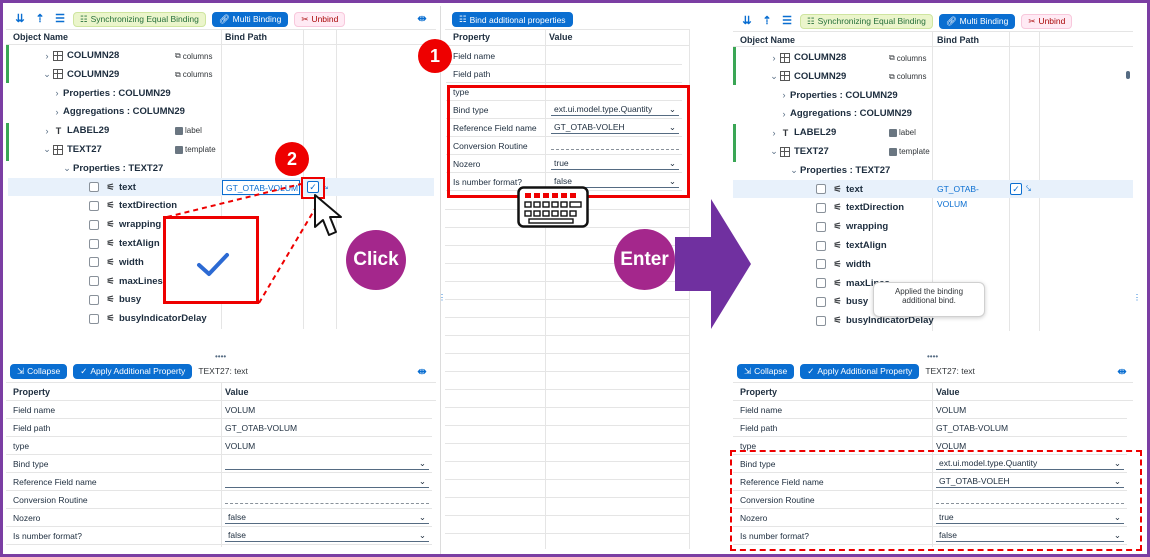 The height and width of the screenshot is (557, 1150). Describe the element at coordinates (84, 18) in the screenshot. I see `sync-icon: ☷` at that location.